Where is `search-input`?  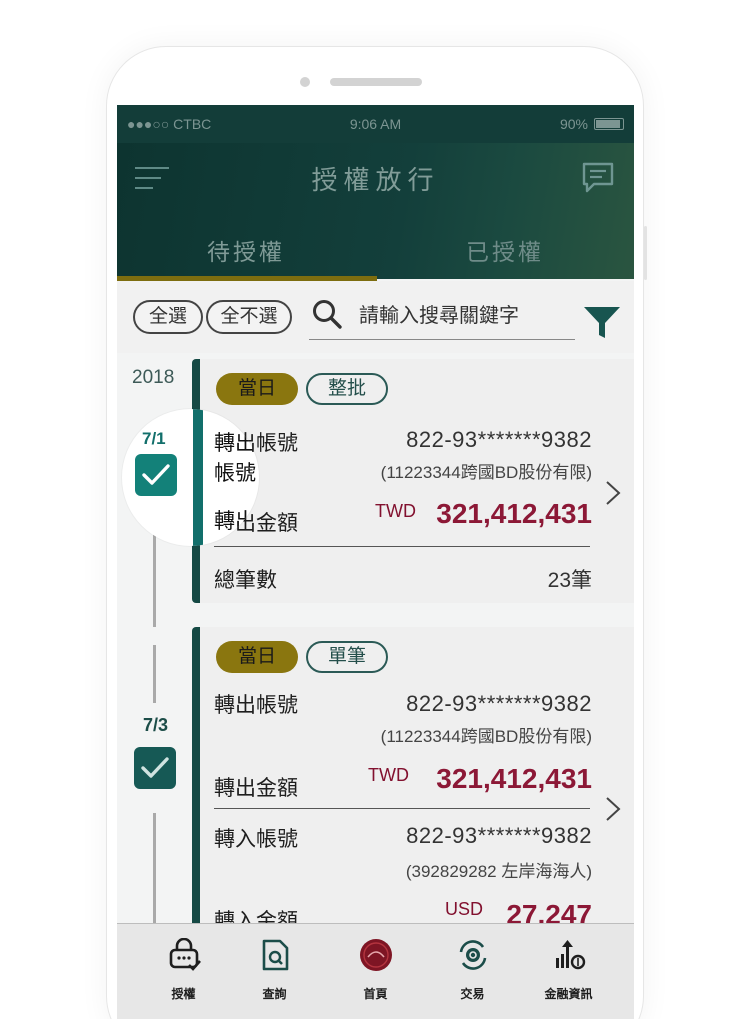 search-input is located at coordinates (465, 316).